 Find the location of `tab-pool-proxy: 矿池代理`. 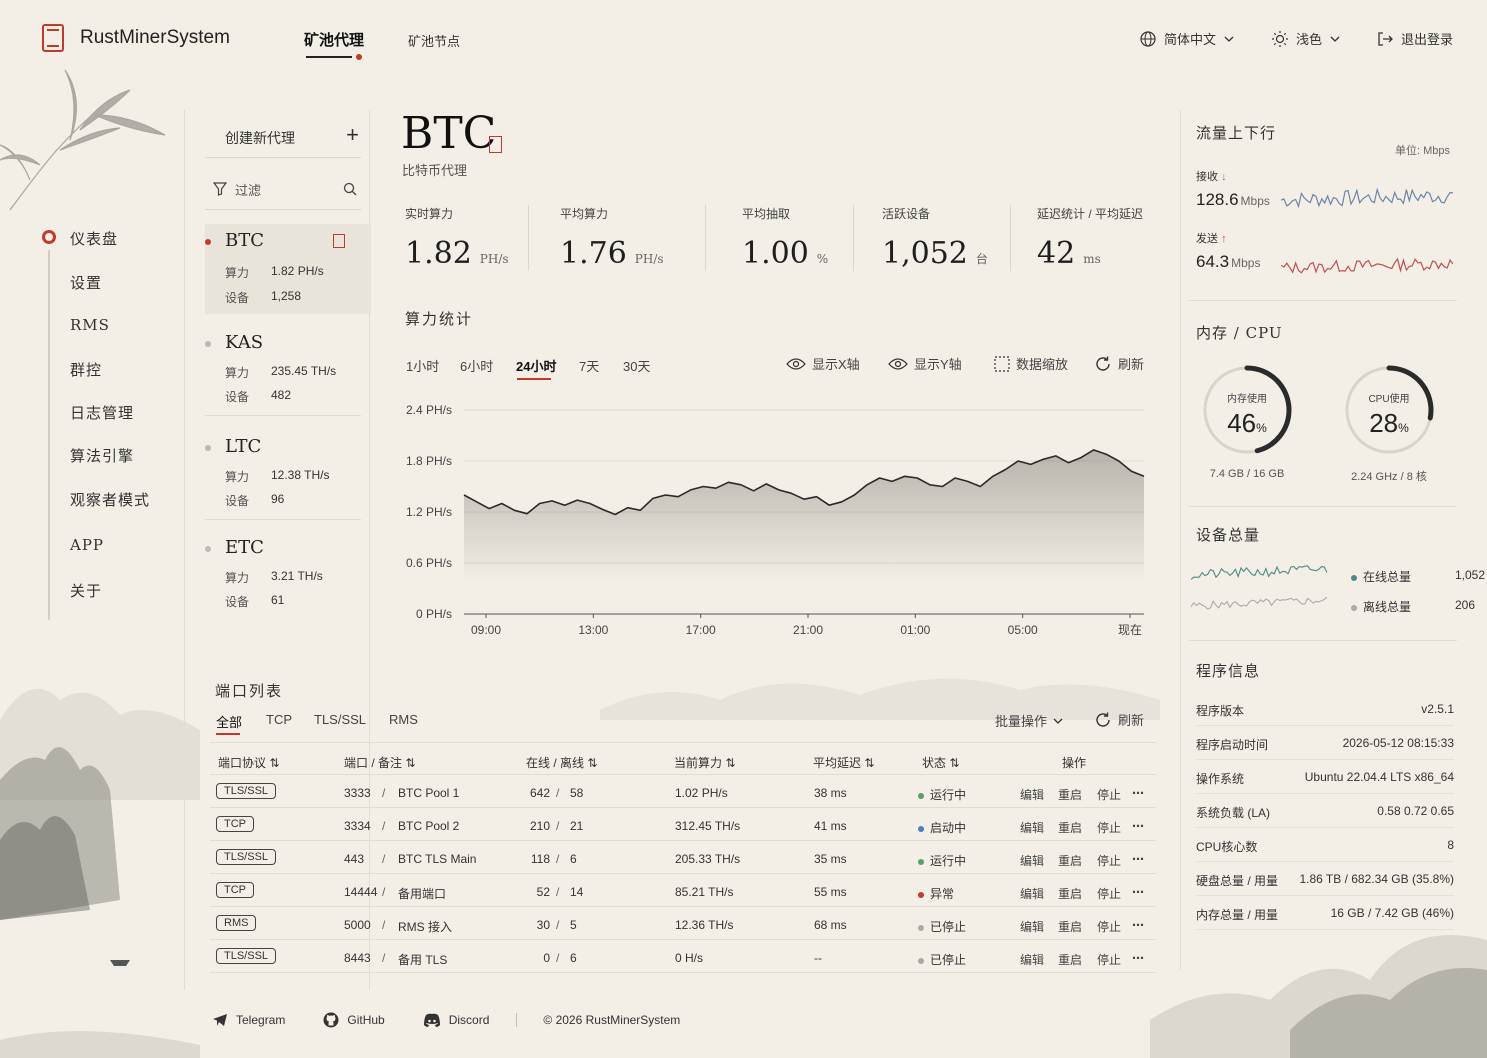

tab-pool-proxy: 矿池代理 is located at coordinates (334, 39).